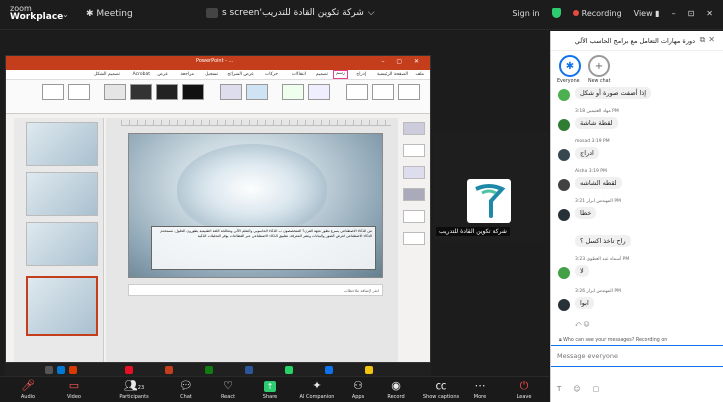 This screenshot has height=402, width=723. Describe the element at coordinates (582, 271) in the screenshot. I see `message-bubble: لا` at that location.